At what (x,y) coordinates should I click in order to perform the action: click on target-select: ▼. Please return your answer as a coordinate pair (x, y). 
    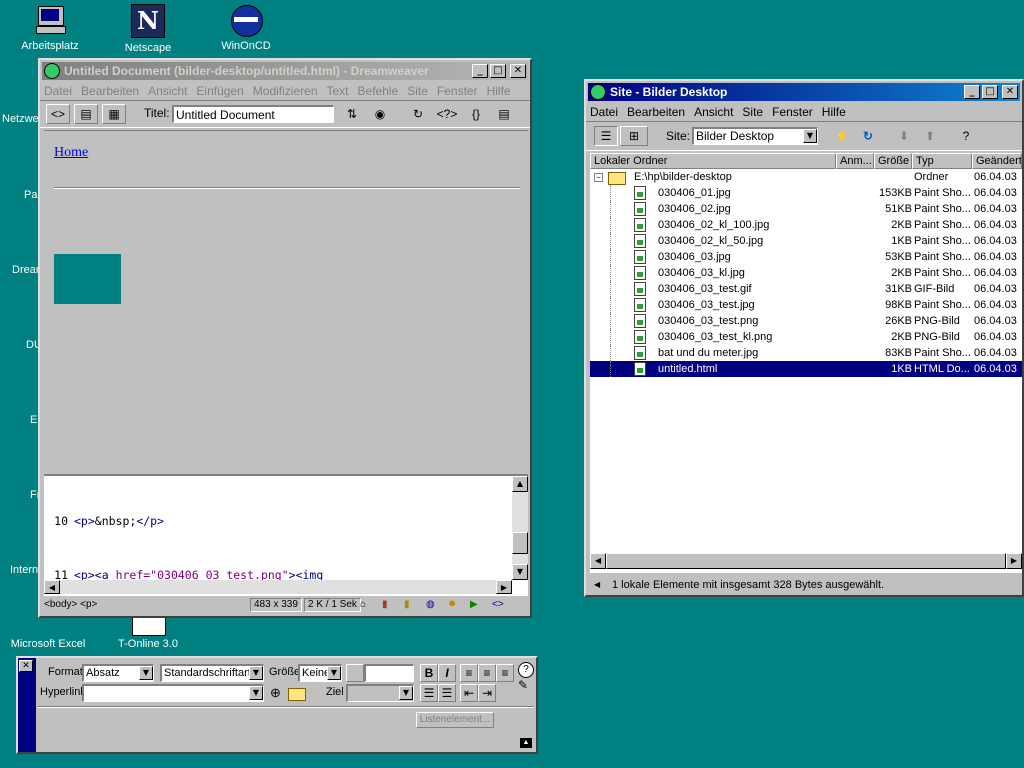
    Looking at the image, I should click on (380, 693).